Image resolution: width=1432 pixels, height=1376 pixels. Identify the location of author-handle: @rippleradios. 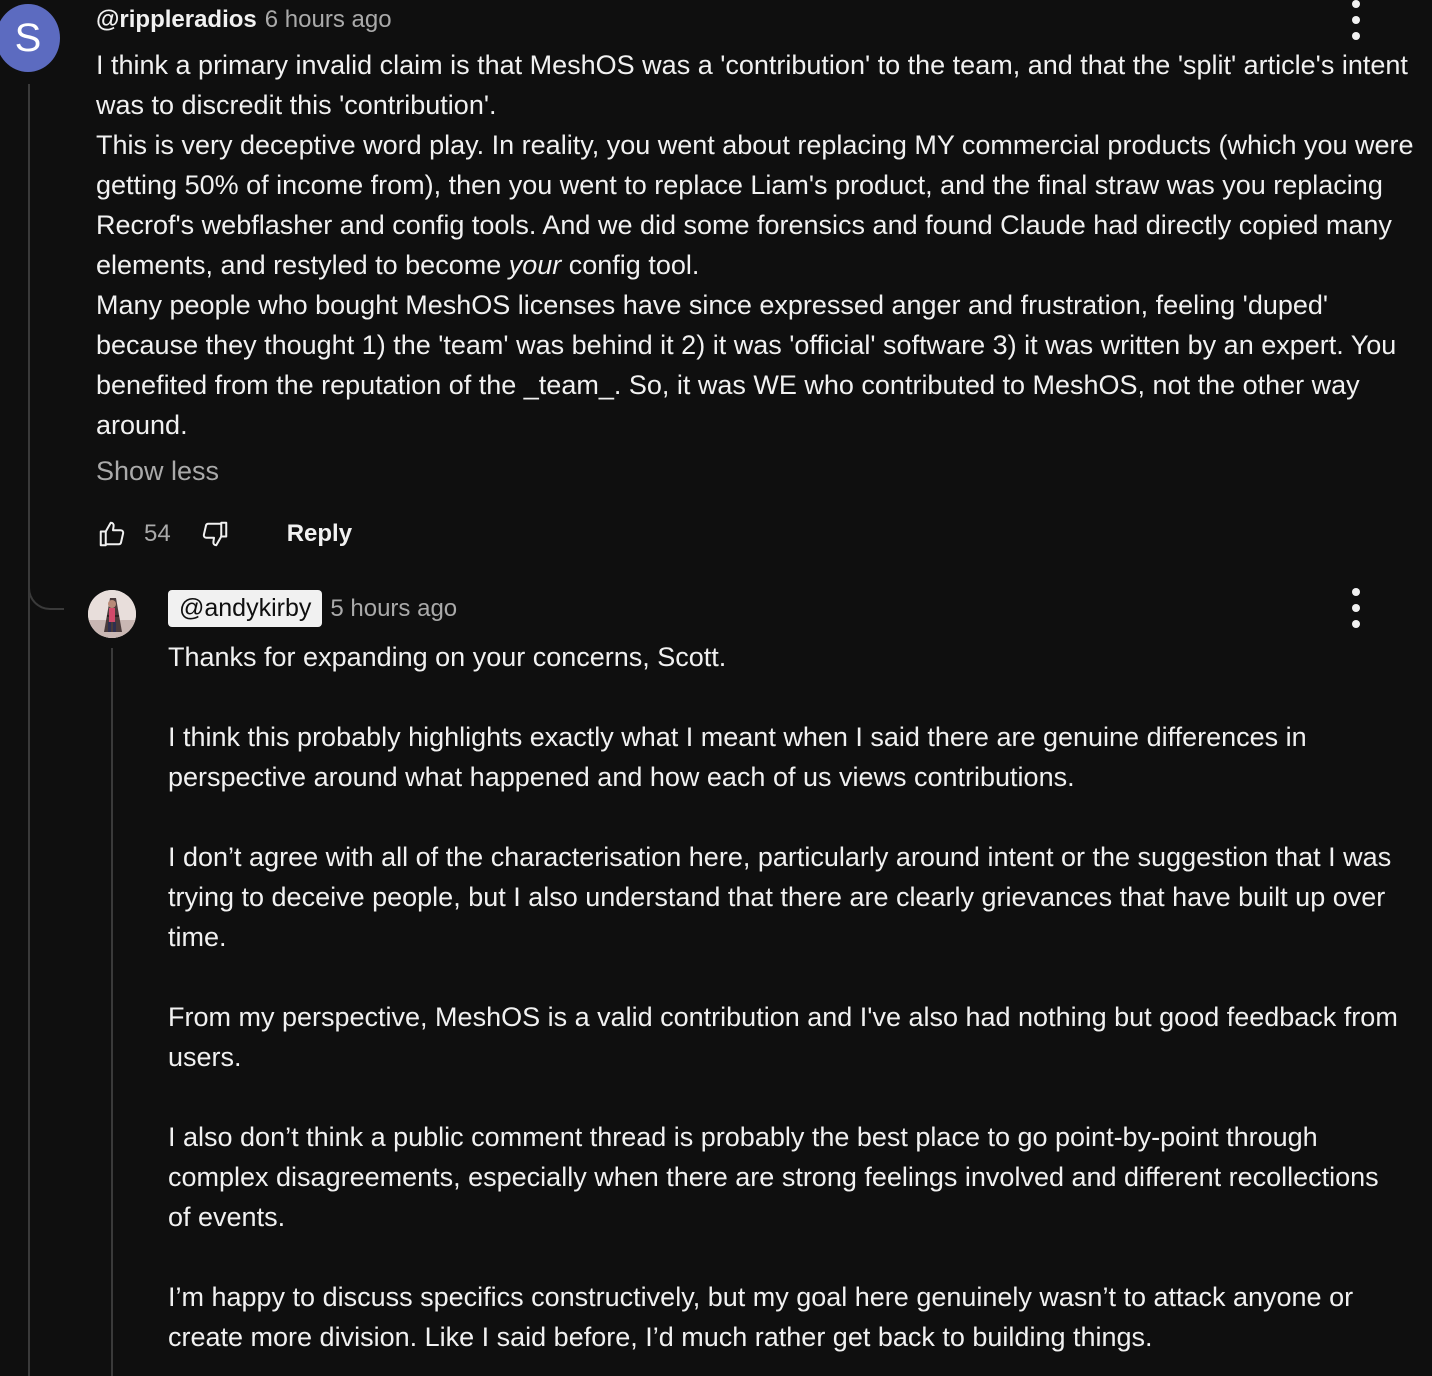
(176, 20).